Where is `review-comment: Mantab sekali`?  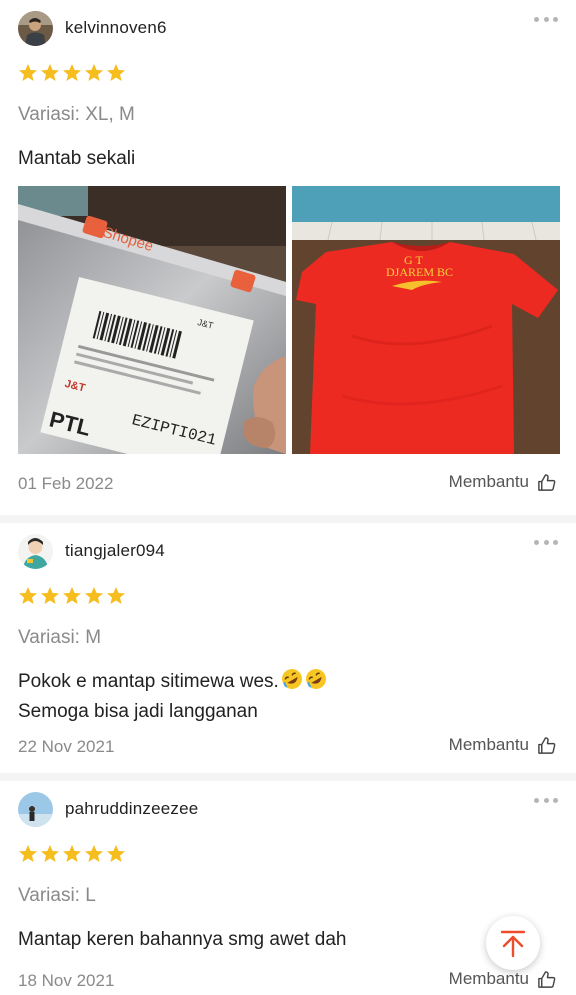
review-comment: Mantab sekali is located at coordinates (76, 159).